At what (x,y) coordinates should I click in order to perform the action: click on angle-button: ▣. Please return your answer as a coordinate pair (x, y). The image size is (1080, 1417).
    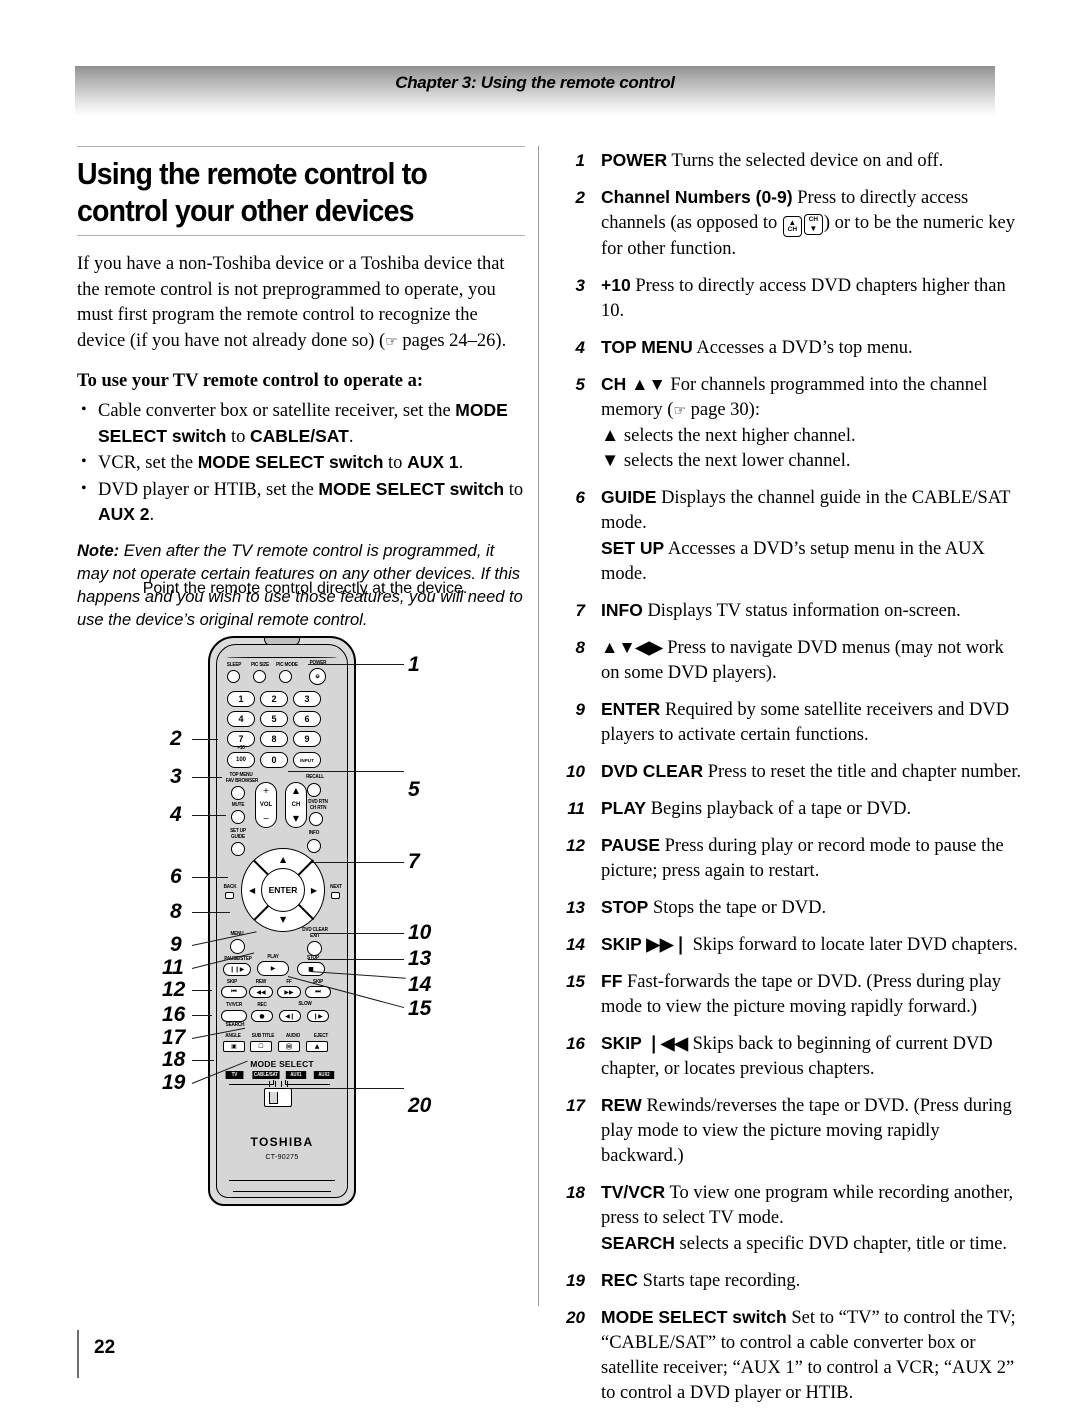
    Looking at the image, I should click on (234, 1046).